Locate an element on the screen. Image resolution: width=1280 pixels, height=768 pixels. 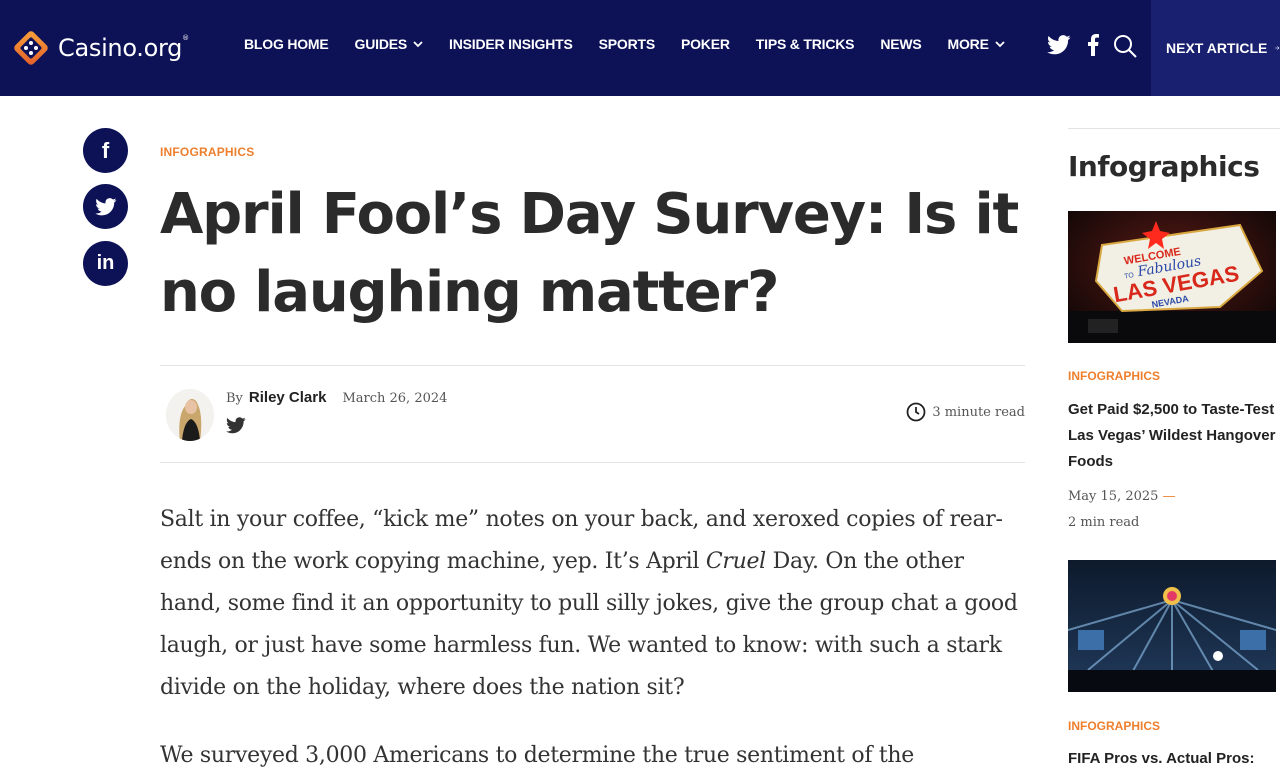
sidebar-heading: Infographics is located at coordinates (1164, 166).